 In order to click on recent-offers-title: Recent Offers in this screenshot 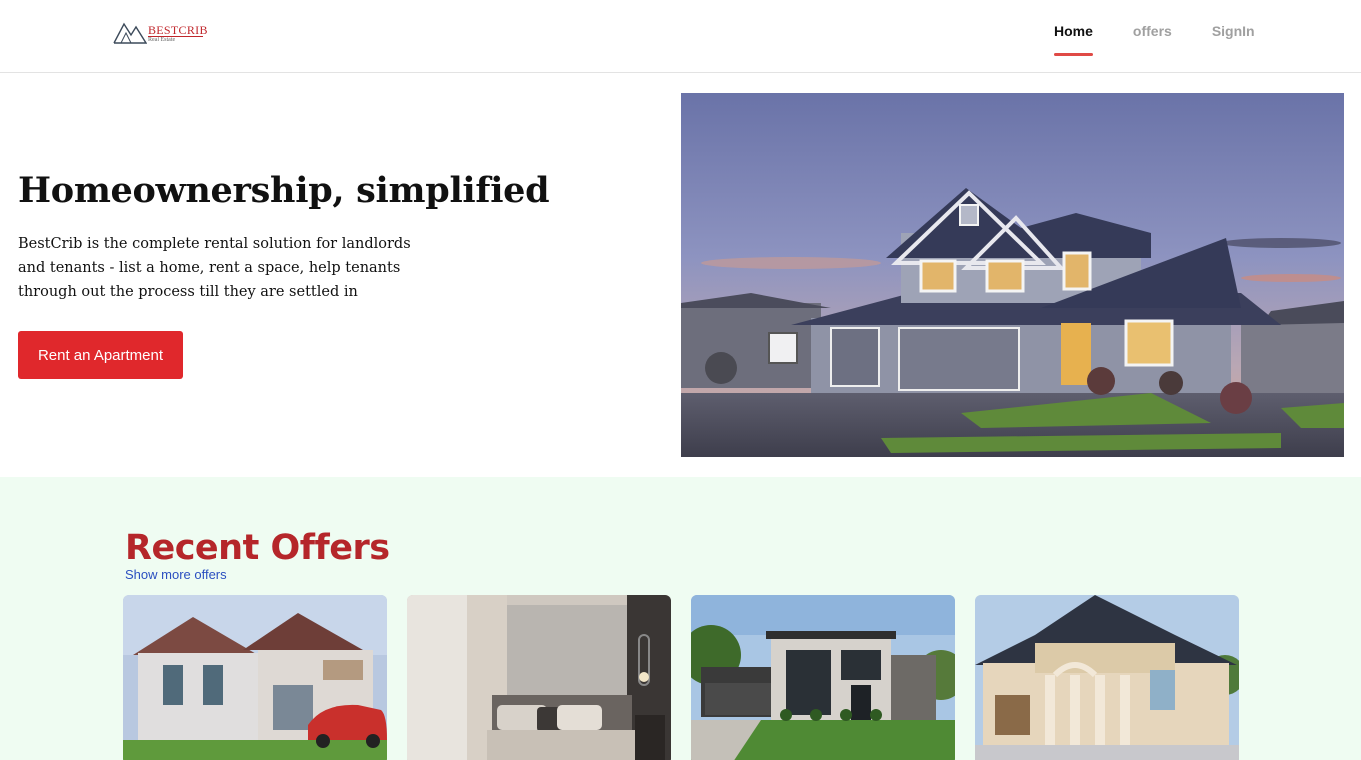, I will do `click(257, 548)`.